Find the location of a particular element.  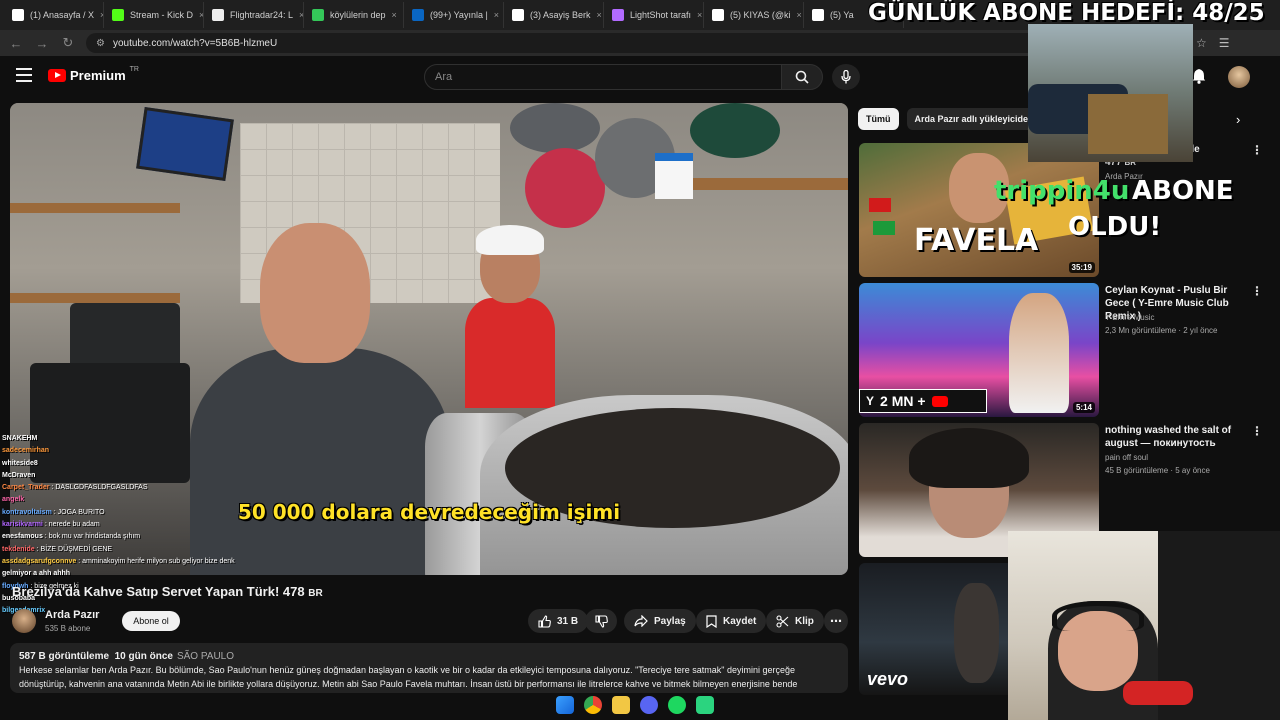

chat-username: sadecemirhan is located at coordinates (26, 451).